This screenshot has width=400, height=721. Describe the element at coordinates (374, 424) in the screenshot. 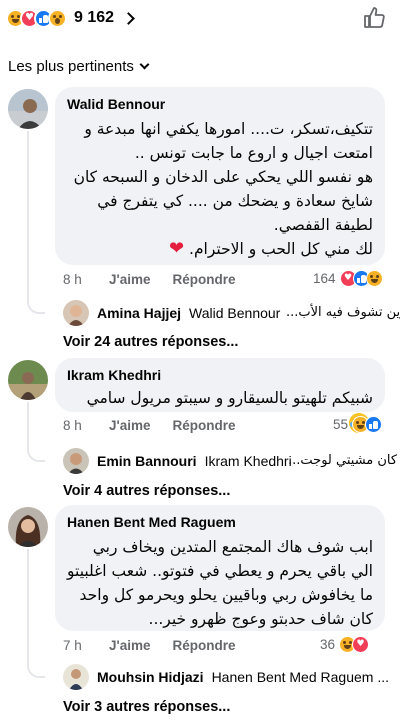

I see `like-reaction-icon` at that location.